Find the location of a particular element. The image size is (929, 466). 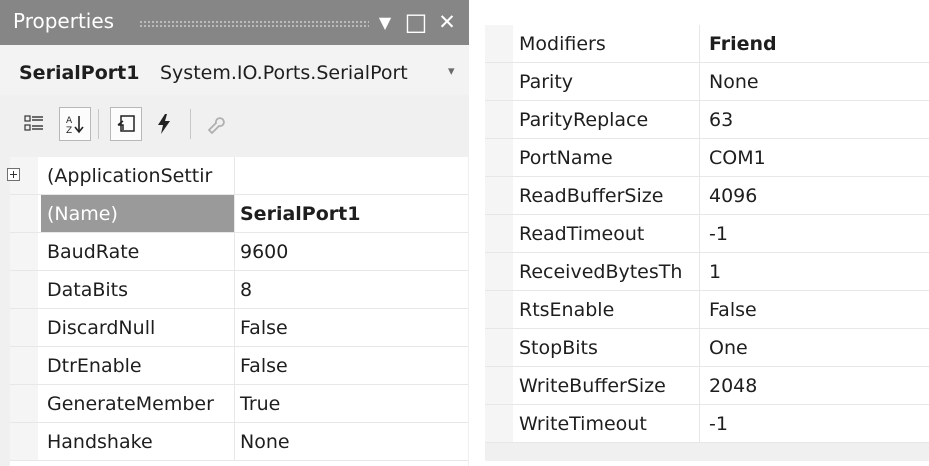

table-row: ParityReplace 63 is located at coordinates (707, 120).